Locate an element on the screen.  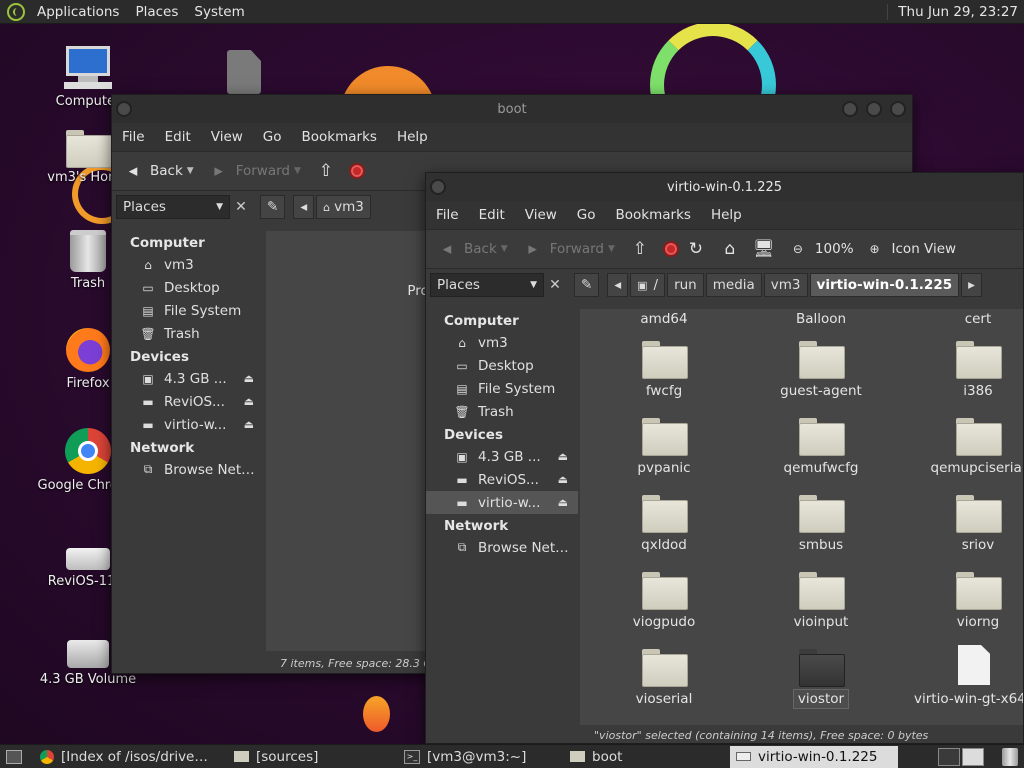
virtio-computer-button: 🖥 is located at coordinates (767, 249).